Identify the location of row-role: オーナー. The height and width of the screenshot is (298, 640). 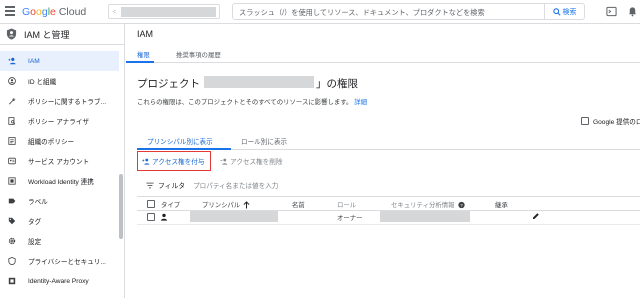
(350, 218).